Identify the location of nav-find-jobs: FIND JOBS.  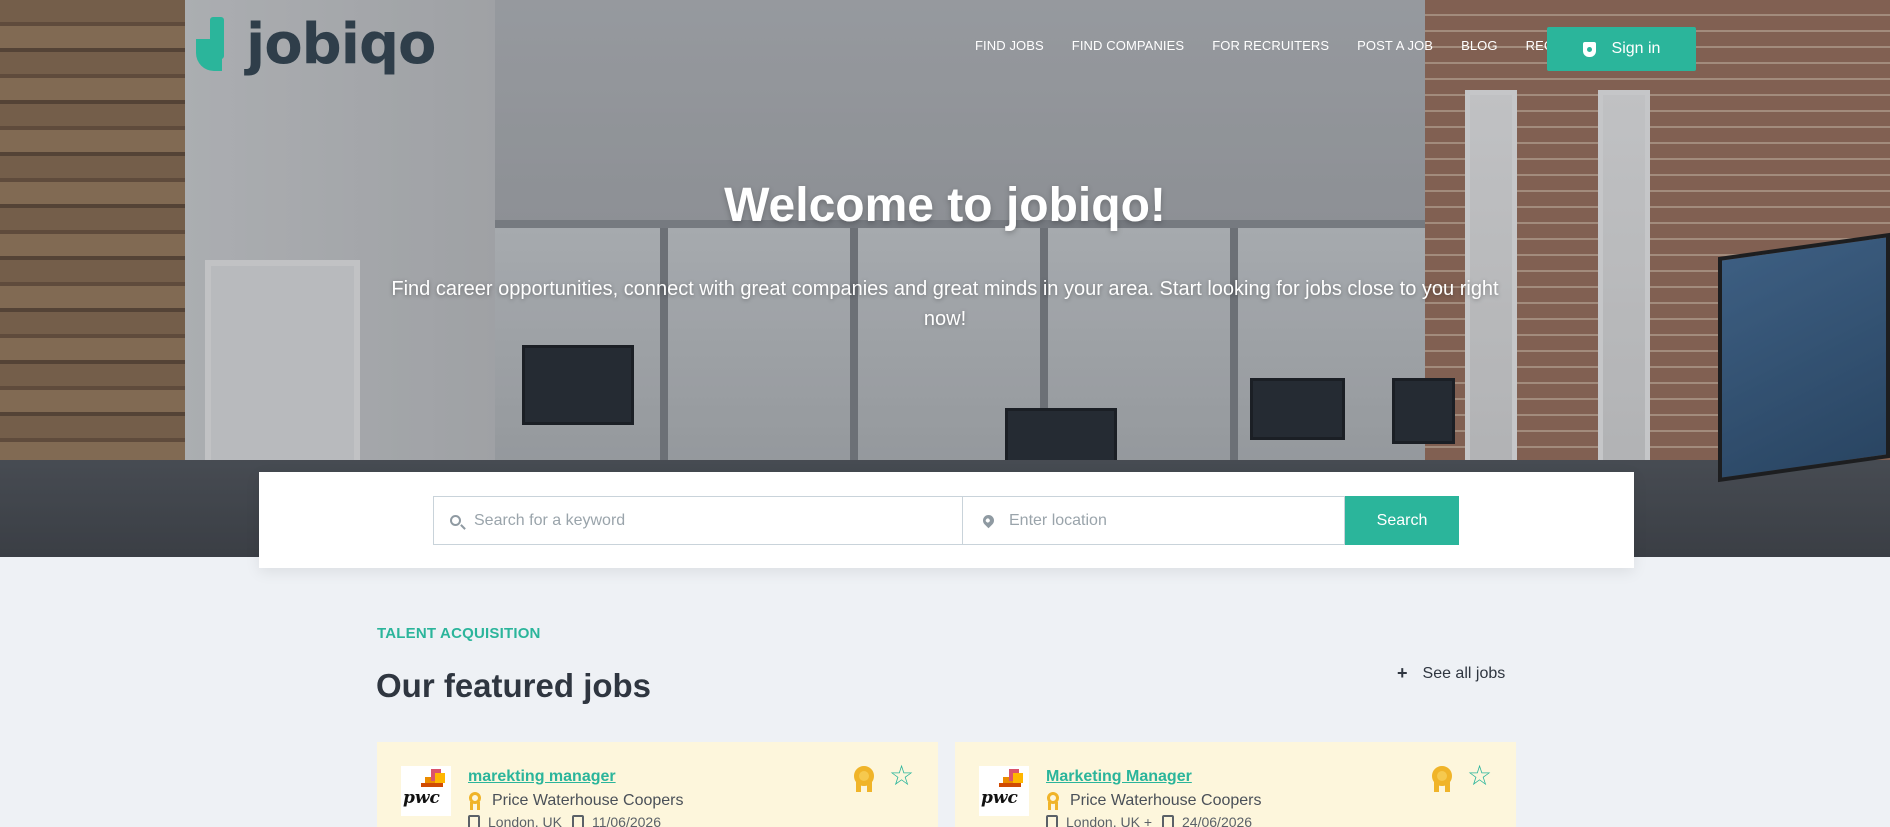
(1009, 45).